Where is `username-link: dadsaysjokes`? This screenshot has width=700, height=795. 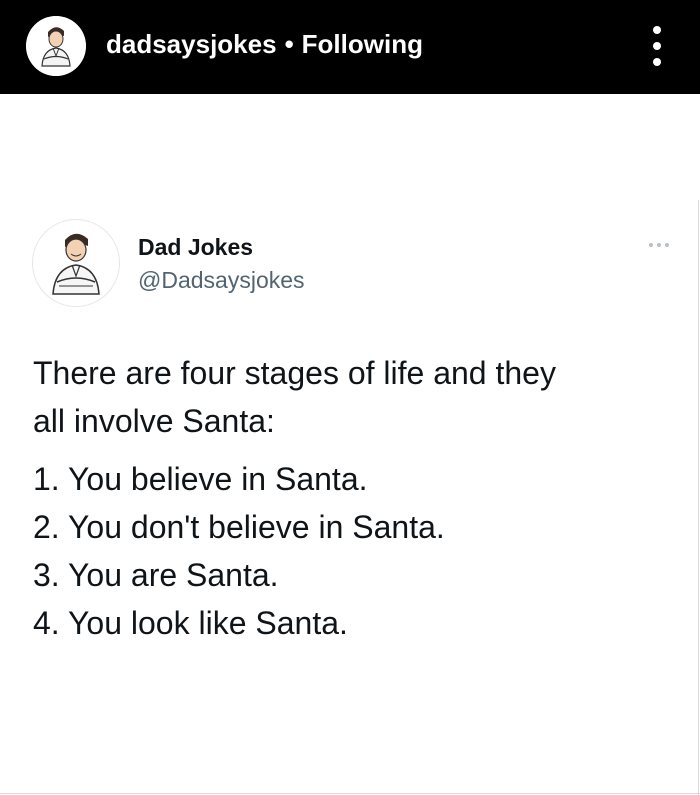 username-link: dadsaysjokes is located at coordinates (191, 44).